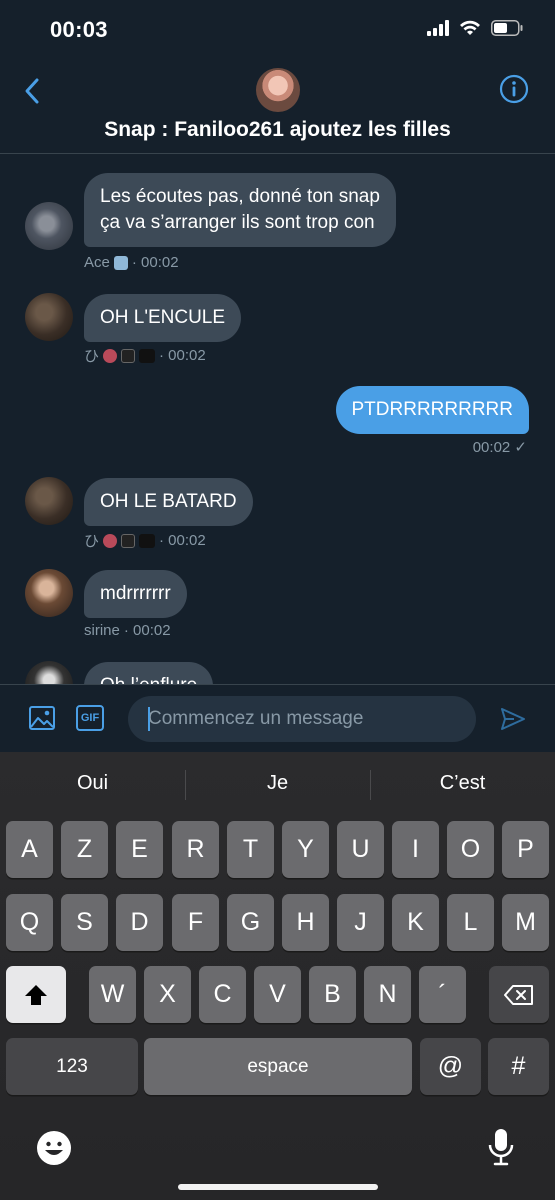 Image resolution: width=555 pixels, height=1200 pixels. Describe the element at coordinates (149, 673) in the screenshot. I see `message-bubble: Oh l’enflure` at that location.